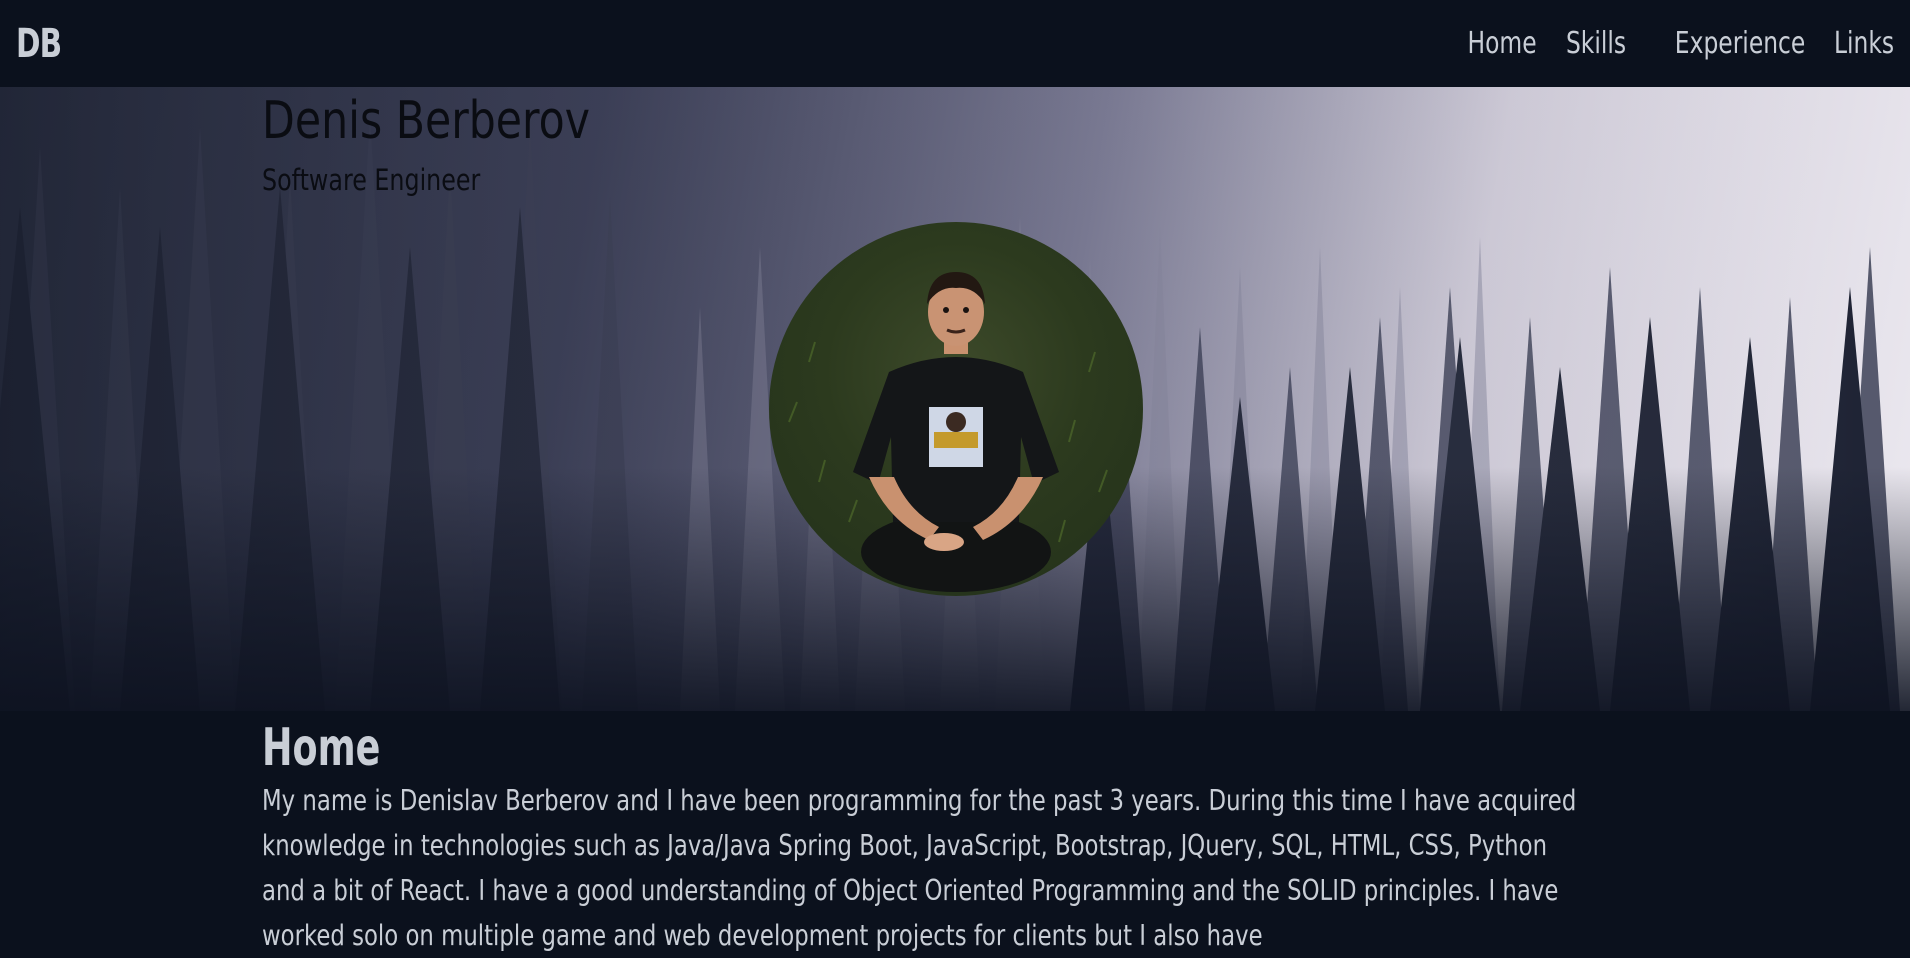 The width and height of the screenshot is (1910, 958). I want to click on profile-avatar, so click(956, 409).